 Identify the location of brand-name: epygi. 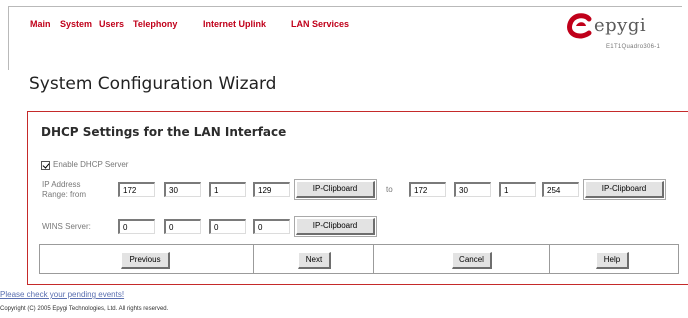
(620, 25).